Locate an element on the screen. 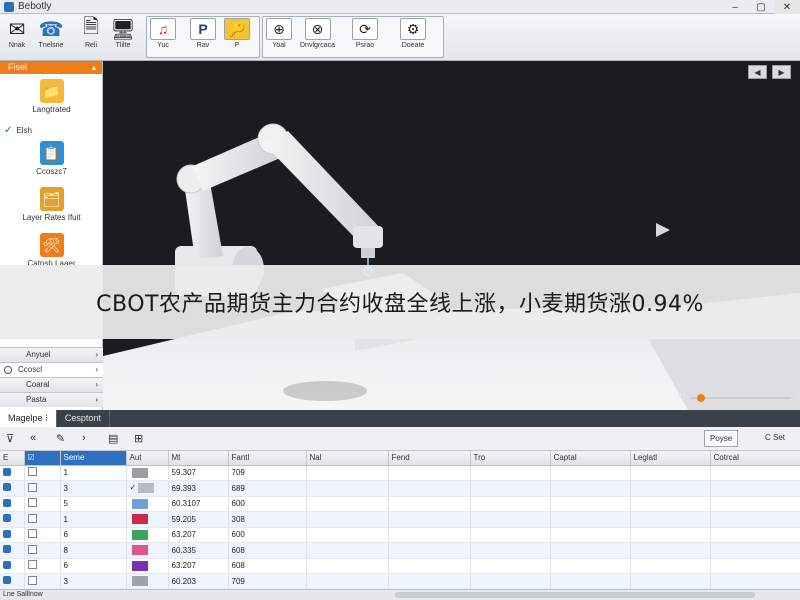 The image size is (800, 600). left-item-clipboard: 📋 Ccoszc7 is located at coordinates (51, 158).